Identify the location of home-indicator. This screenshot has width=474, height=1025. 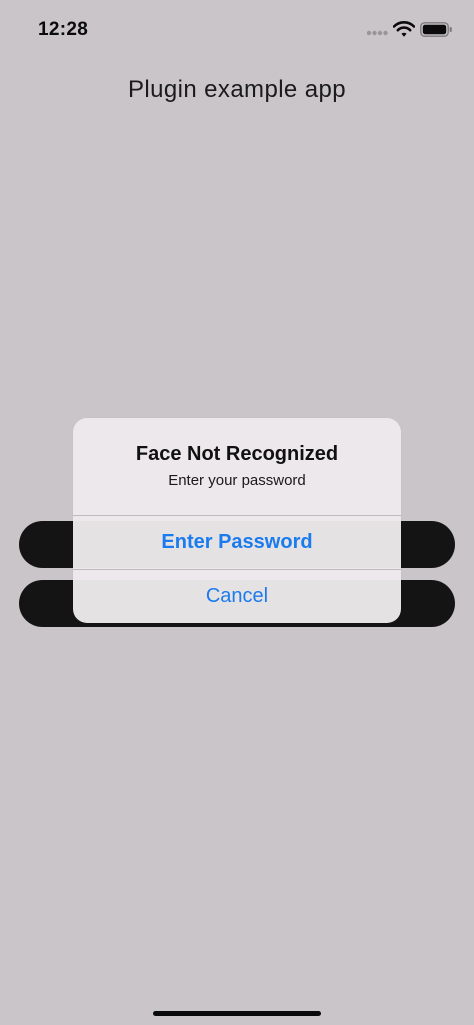
(237, 1013).